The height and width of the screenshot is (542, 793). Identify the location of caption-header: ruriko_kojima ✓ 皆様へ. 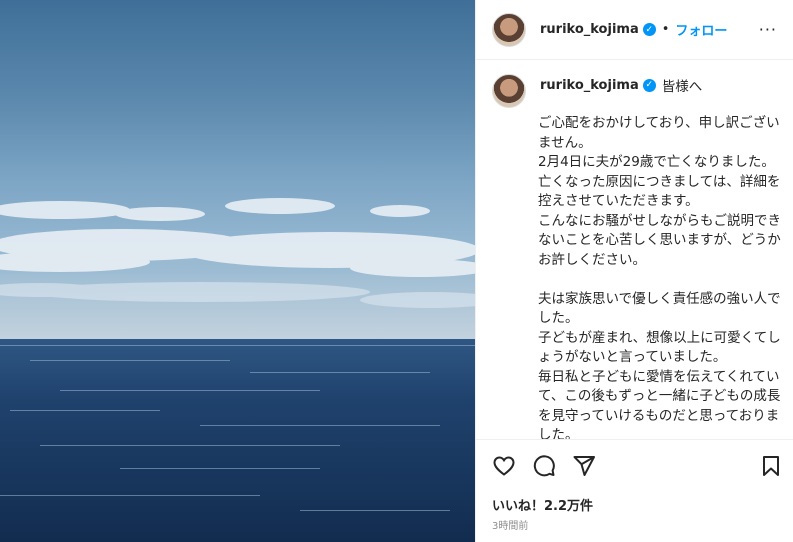
(634, 91).